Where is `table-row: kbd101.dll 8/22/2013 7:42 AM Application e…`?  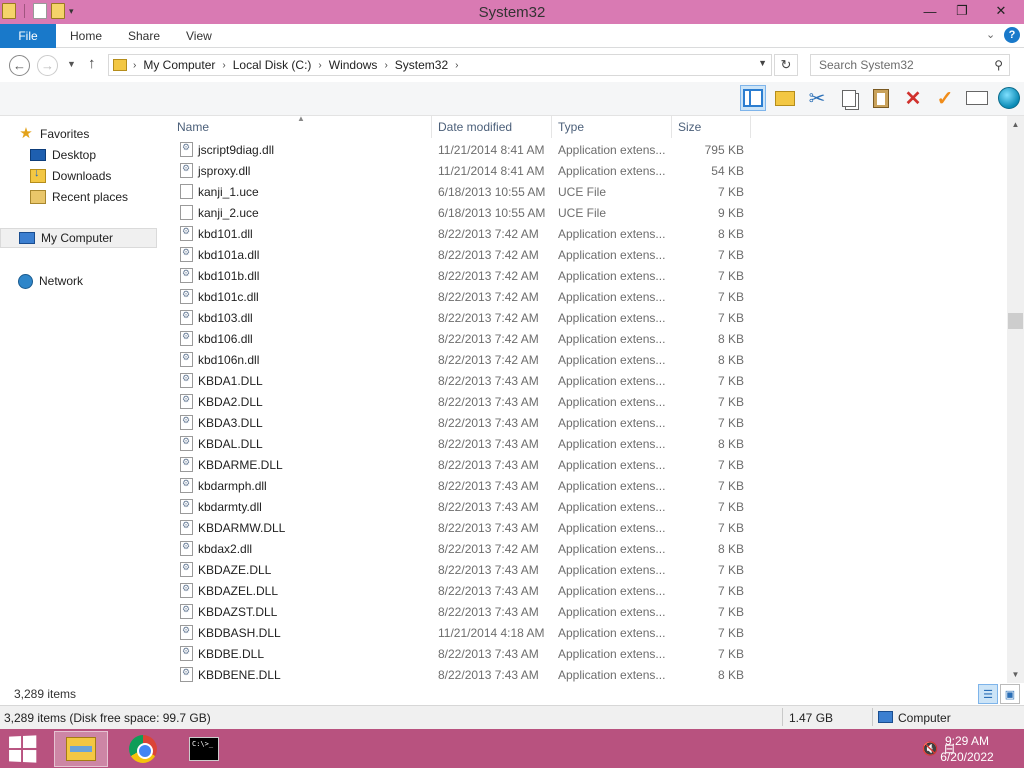
table-row: kbd101.dll 8/22/2013 7:42 AM Application e… is located at coordinates (456, 233).